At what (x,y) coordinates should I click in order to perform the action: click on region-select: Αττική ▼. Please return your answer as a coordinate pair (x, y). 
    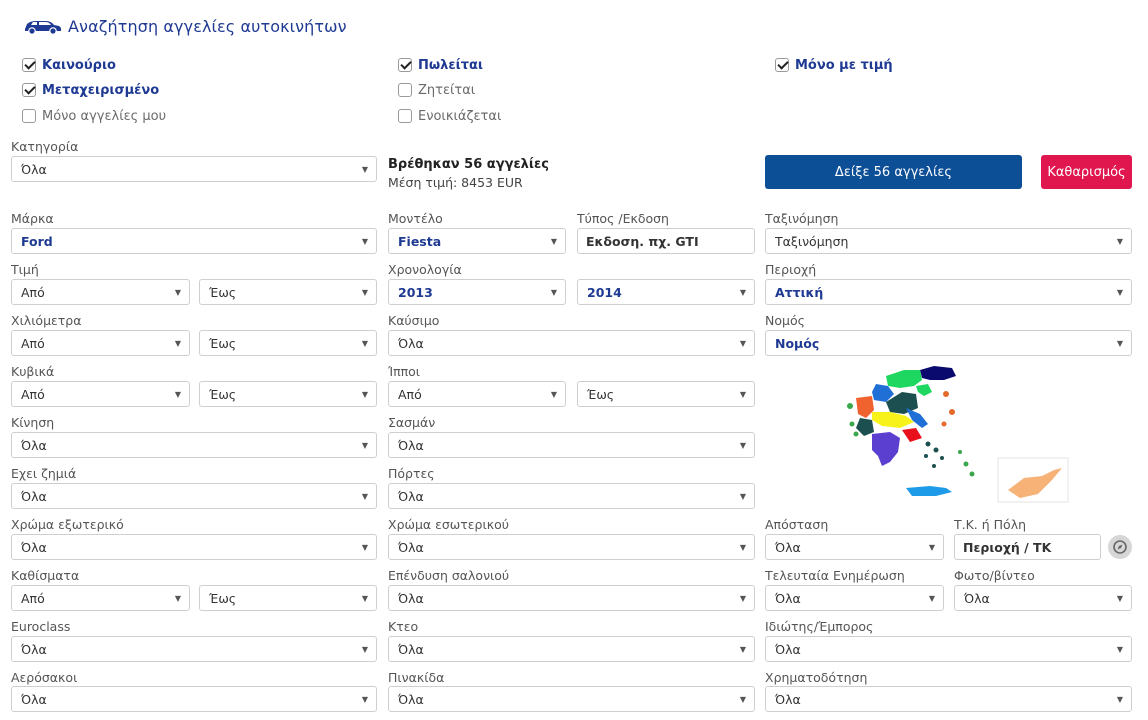
    Looking at the image, I should click on (948, 292).